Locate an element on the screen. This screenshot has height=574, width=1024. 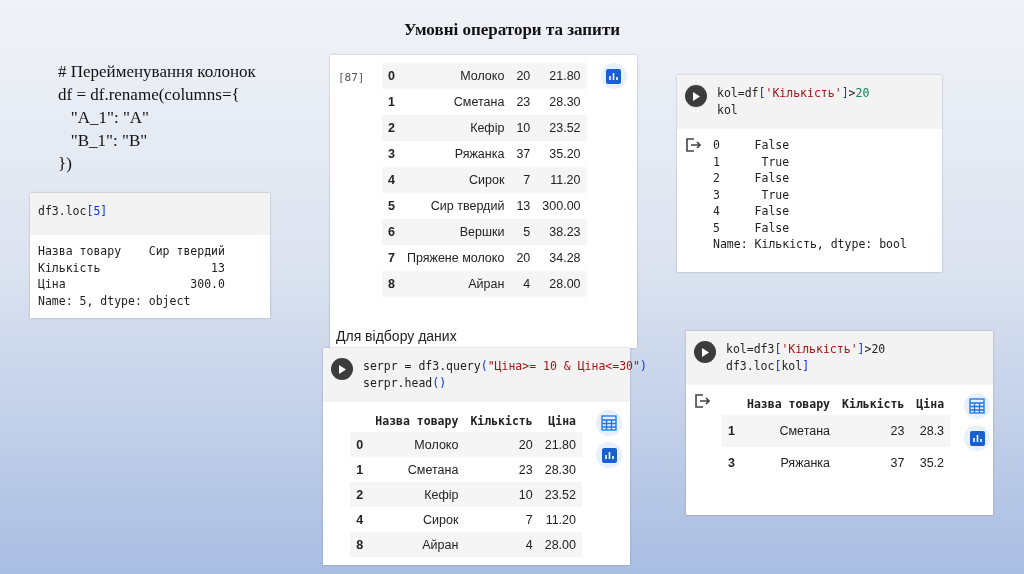
column-header: Ціна is located at coordinates (930, 404).